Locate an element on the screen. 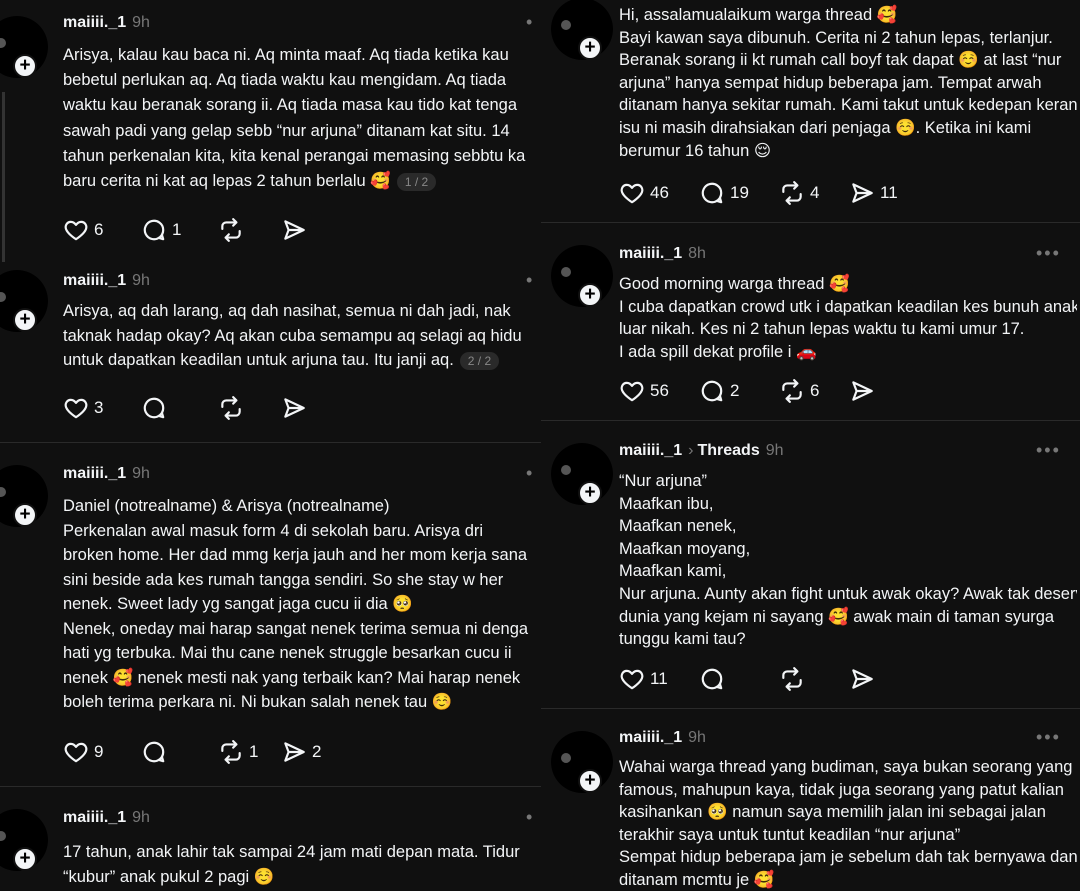 The height and width of the screenshot is (891, 1080). like-button: 6 is located at coordinates (83, 230).